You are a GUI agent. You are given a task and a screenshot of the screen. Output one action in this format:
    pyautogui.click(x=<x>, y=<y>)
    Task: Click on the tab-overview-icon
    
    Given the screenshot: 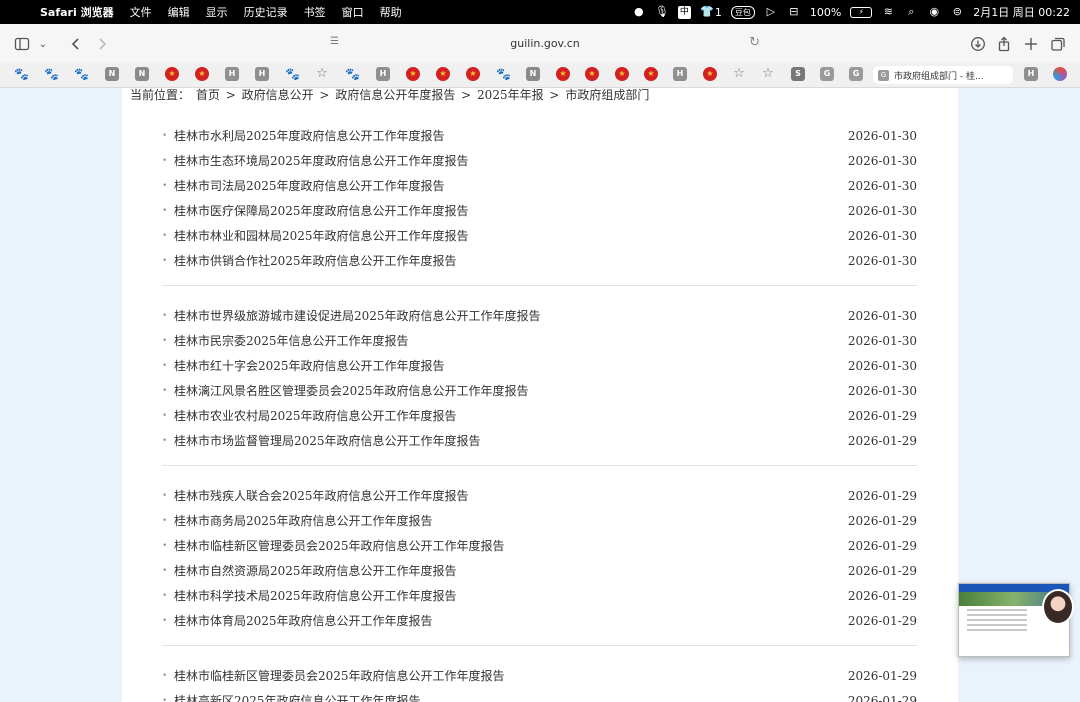 What is the action you would take?
    pyautogui.click(x=1058, y=44)
    